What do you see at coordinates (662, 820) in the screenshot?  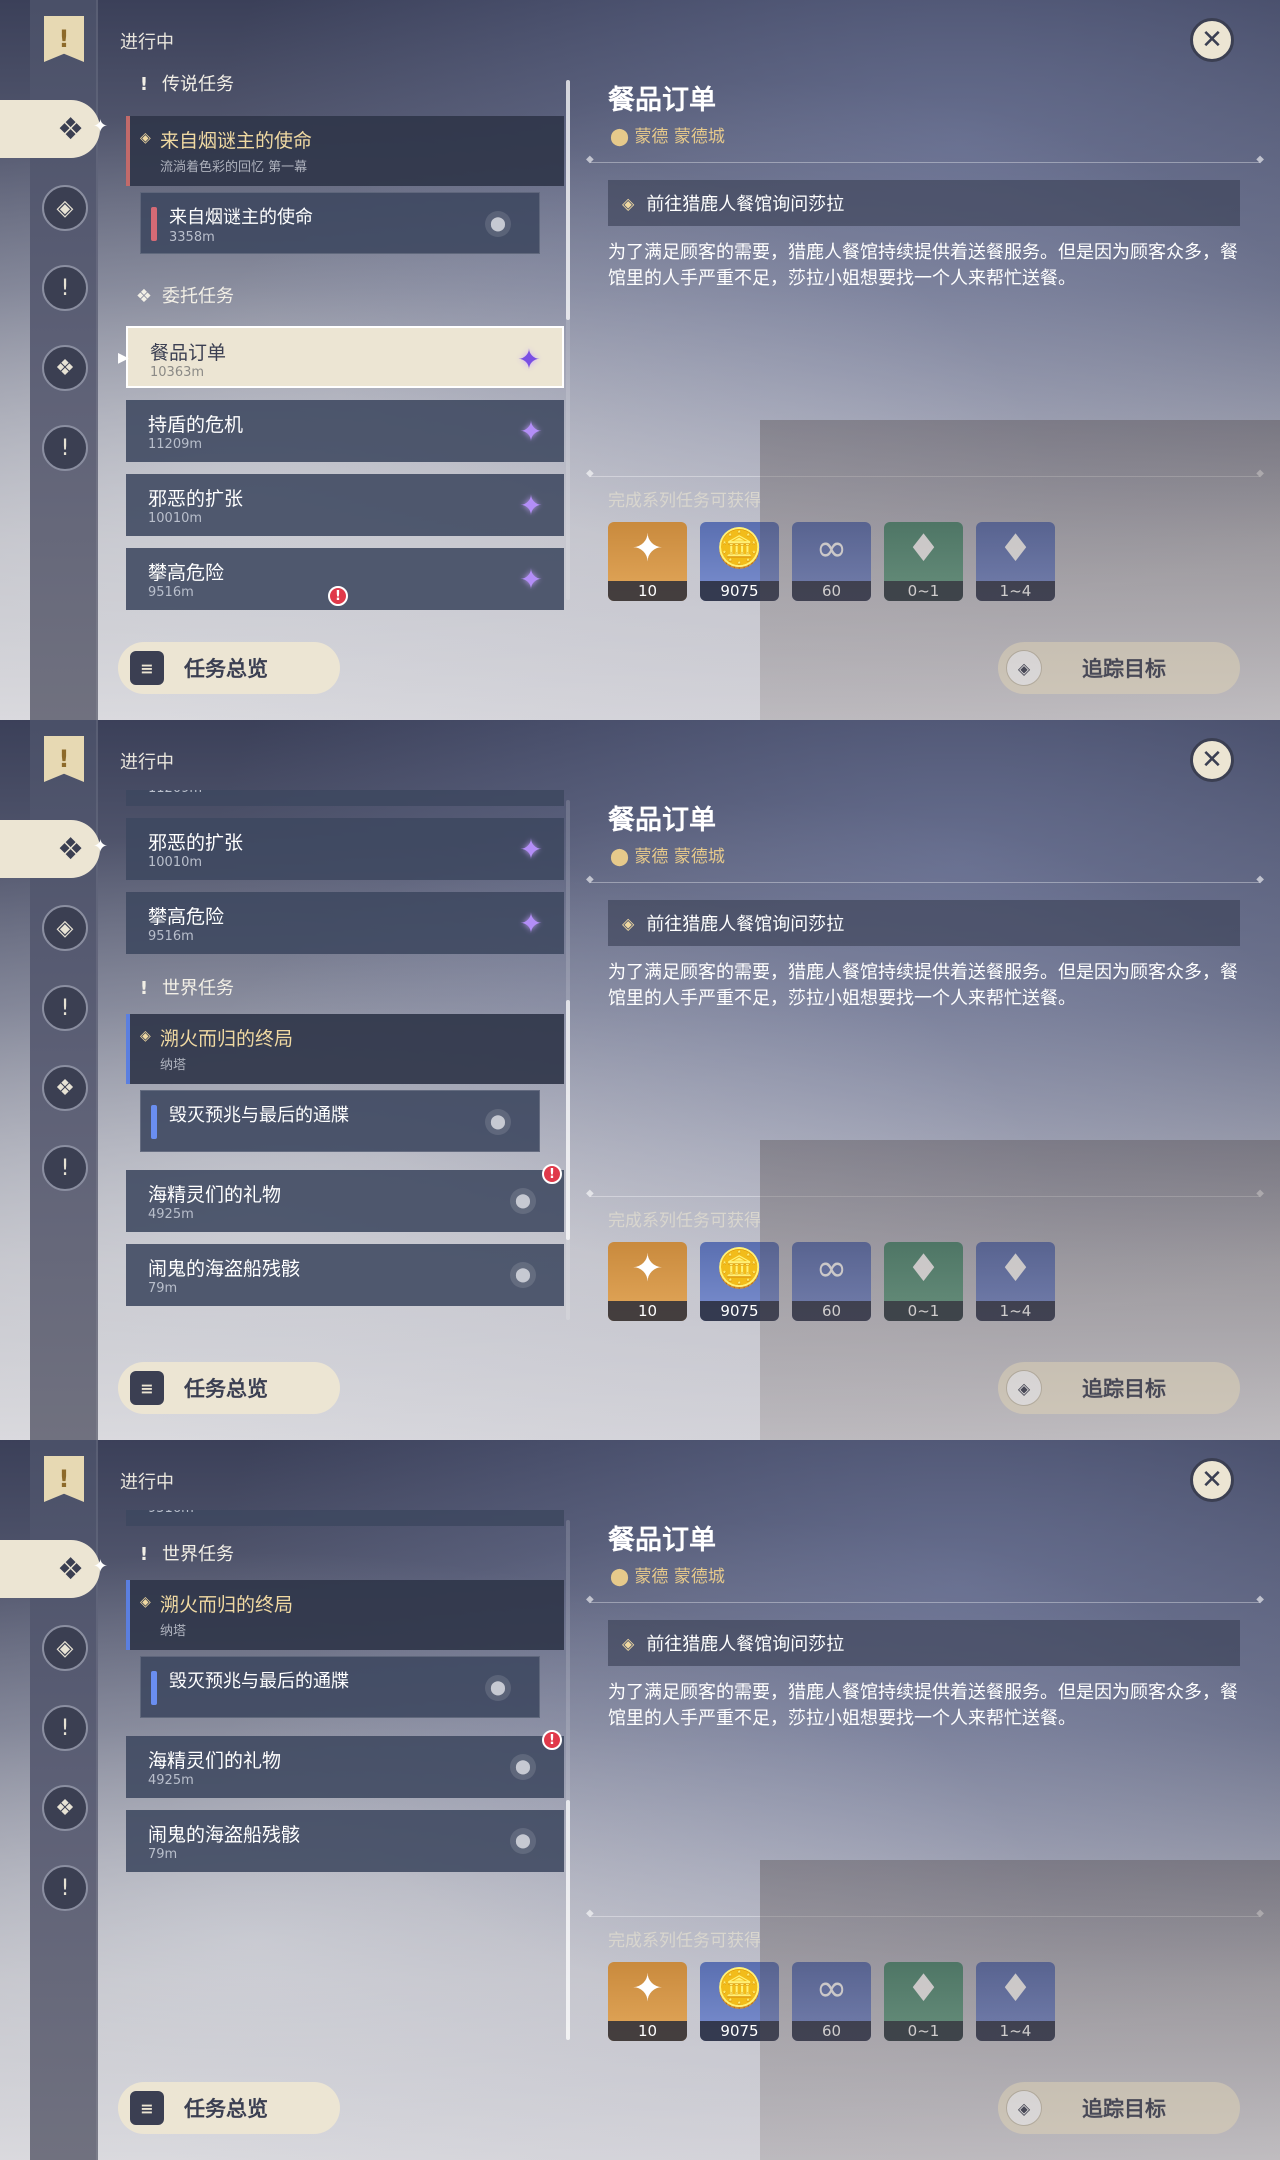 I see `quest-detail-title: 餐品订单` at bounding box center [662, 820].